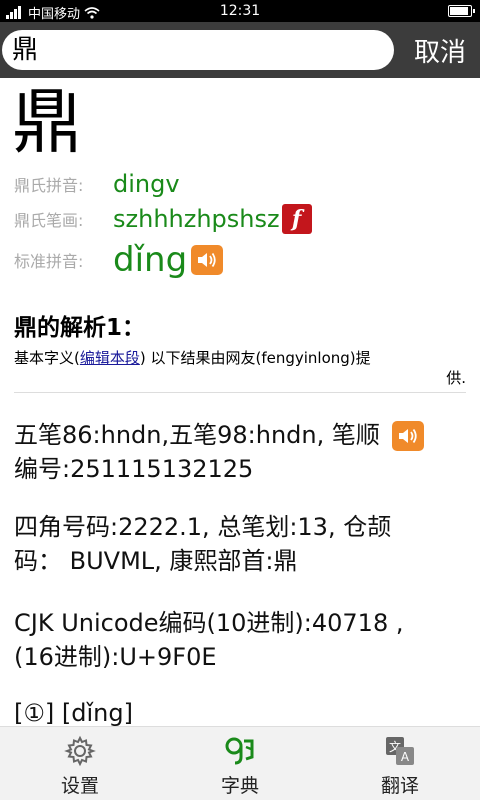 The height and width of the screenshot is (800, 480). What do you see at coordinates (115, 657) in the screenshot?
I see `unicode-line-2: (16进制):U+9F0E` at bounding box center [115, 657].